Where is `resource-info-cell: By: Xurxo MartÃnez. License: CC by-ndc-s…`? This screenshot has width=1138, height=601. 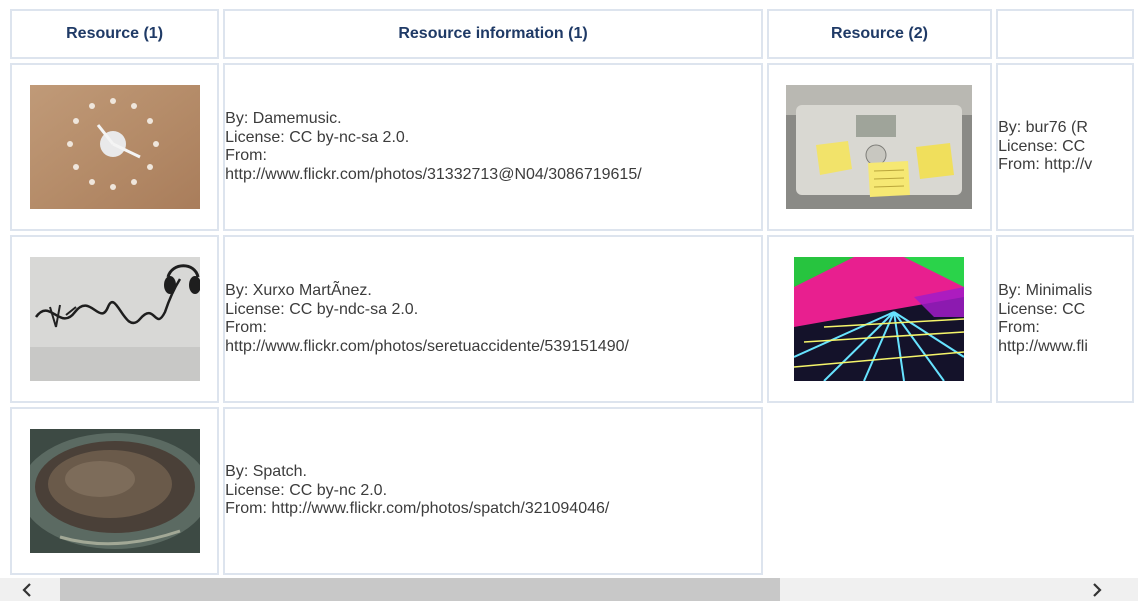
resource-info-cell: By: Xurxo MartÃnez. License: CC by-ndc-s… is located at coordinates (493, 319).